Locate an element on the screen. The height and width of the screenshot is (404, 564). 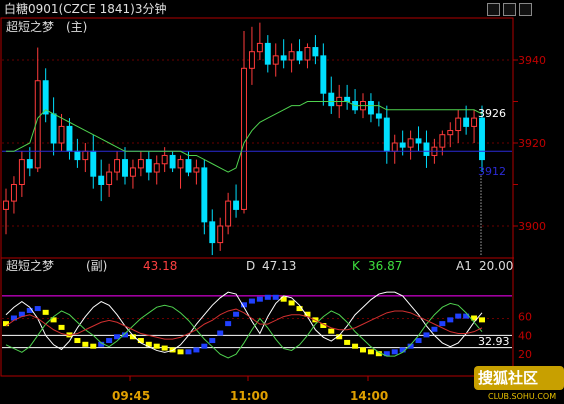
close-icon is located at coordinates (525, 9).